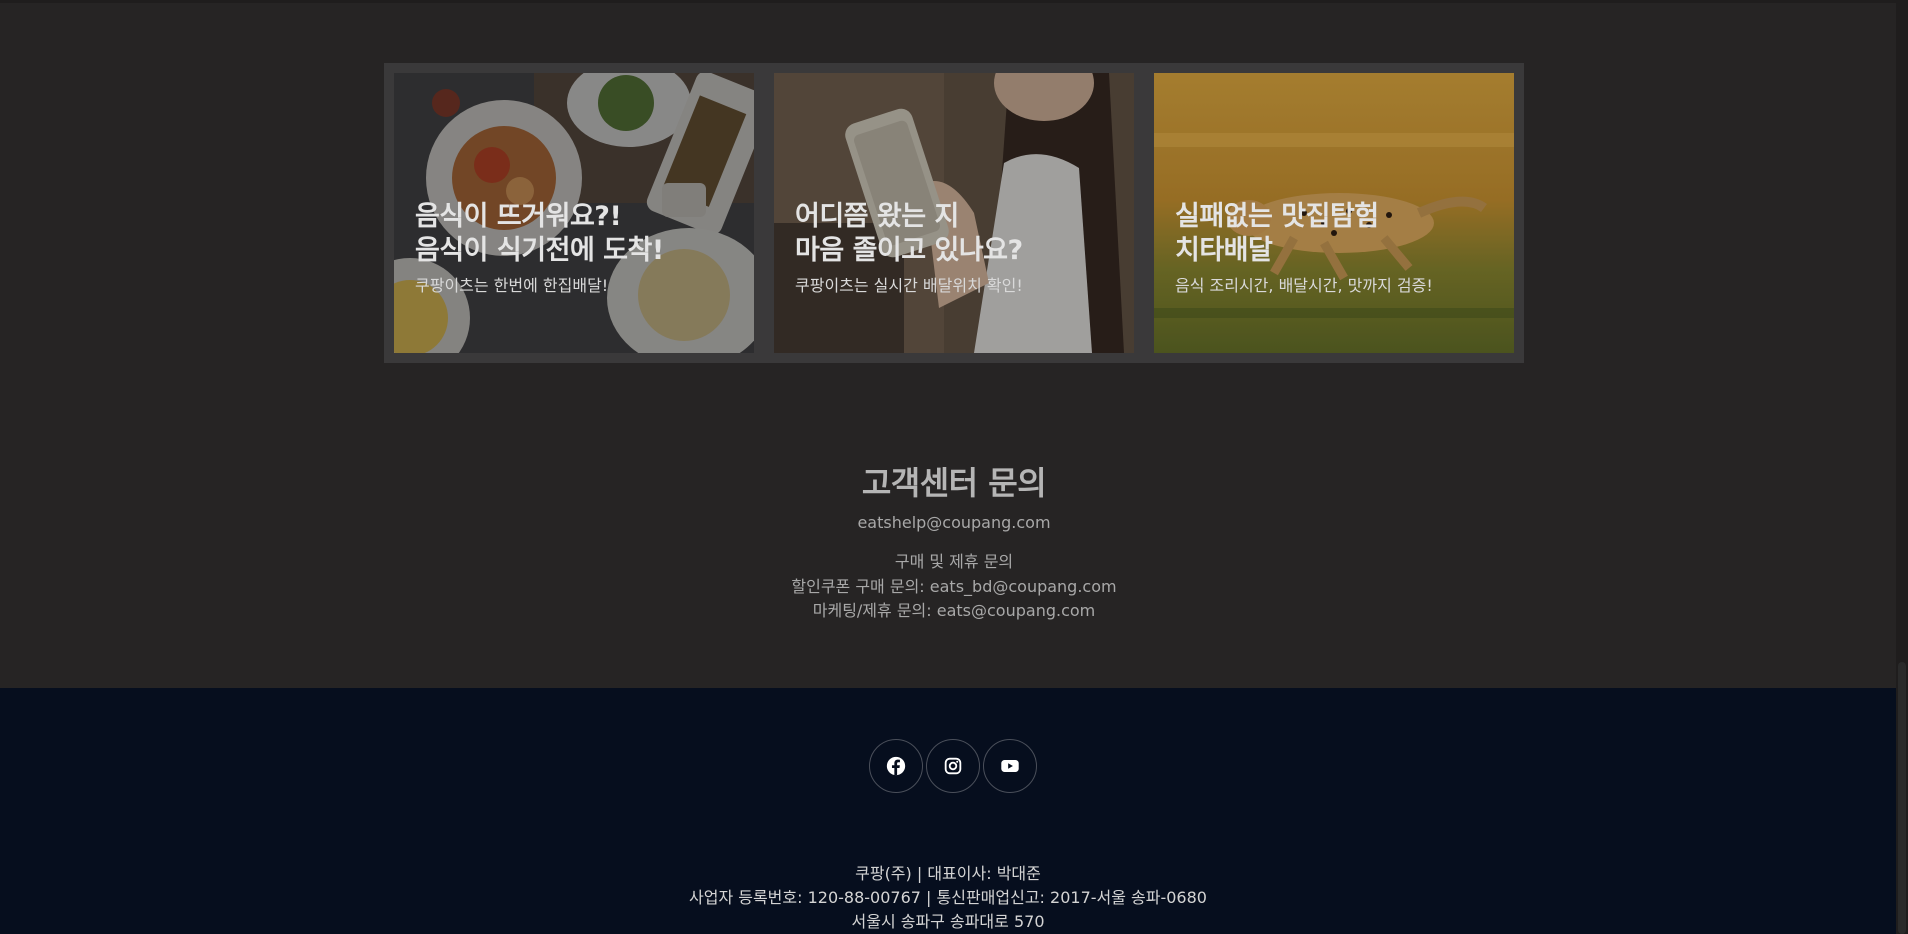 The height and width of the screenshot is (934, 1908). I want to click on marketing-inquiry: 마케팅/제휴 문의: eats@coupang.com, so click(954, 610).